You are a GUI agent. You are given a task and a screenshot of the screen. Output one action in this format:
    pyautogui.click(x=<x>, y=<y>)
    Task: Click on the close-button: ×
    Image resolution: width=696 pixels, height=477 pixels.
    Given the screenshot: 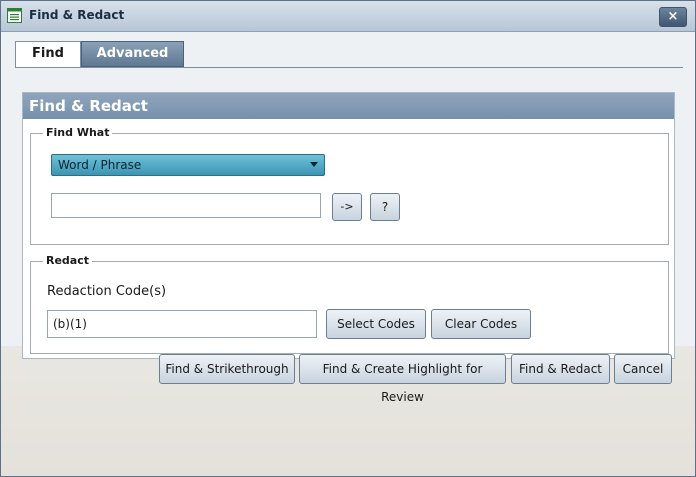 What is the action you would take?
    pyautogui.click(x=673, y=17)
    